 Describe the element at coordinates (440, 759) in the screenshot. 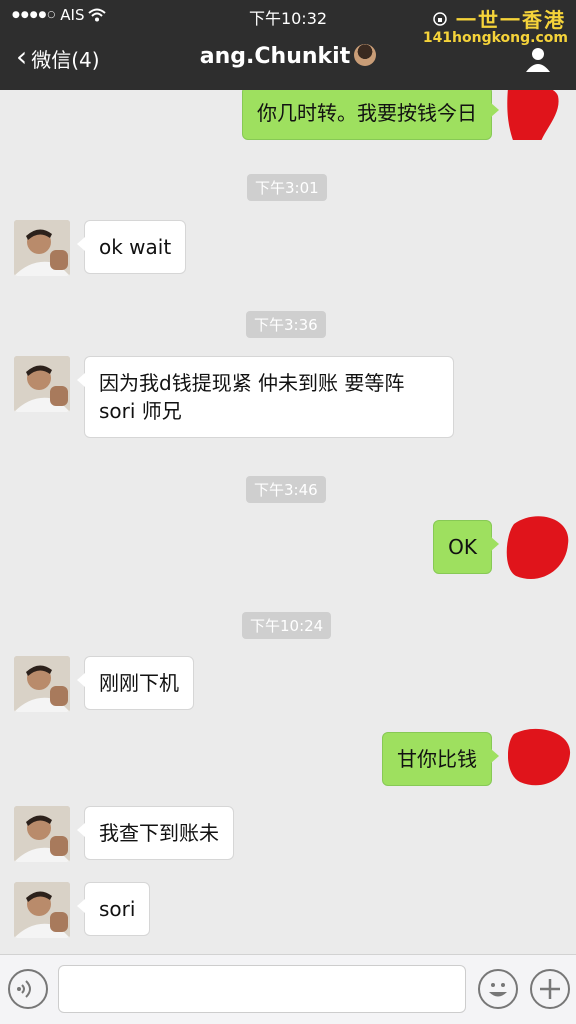

I see `outgoing-message: 甘你比钱` at that location.